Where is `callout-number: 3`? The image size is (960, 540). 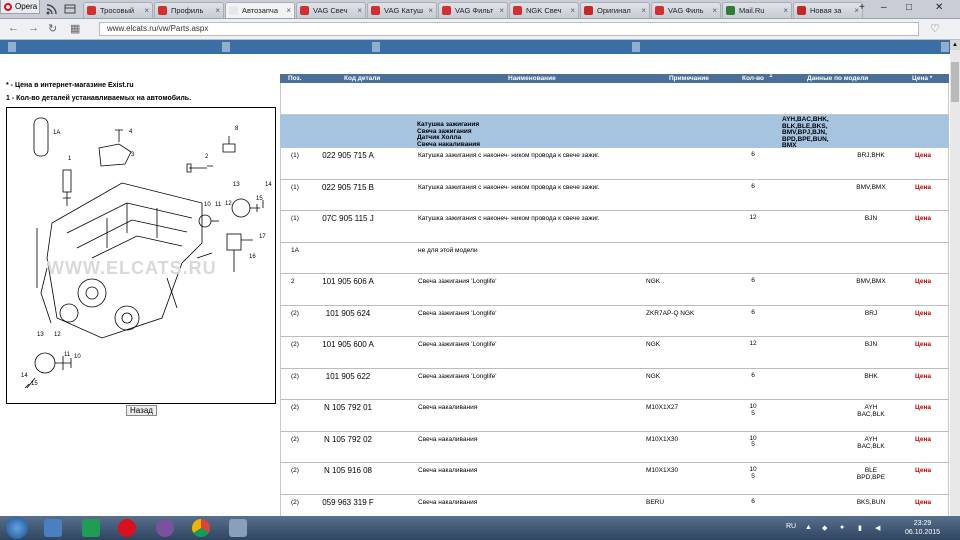
callout-number: 3 is located at coordinates (133, 155).